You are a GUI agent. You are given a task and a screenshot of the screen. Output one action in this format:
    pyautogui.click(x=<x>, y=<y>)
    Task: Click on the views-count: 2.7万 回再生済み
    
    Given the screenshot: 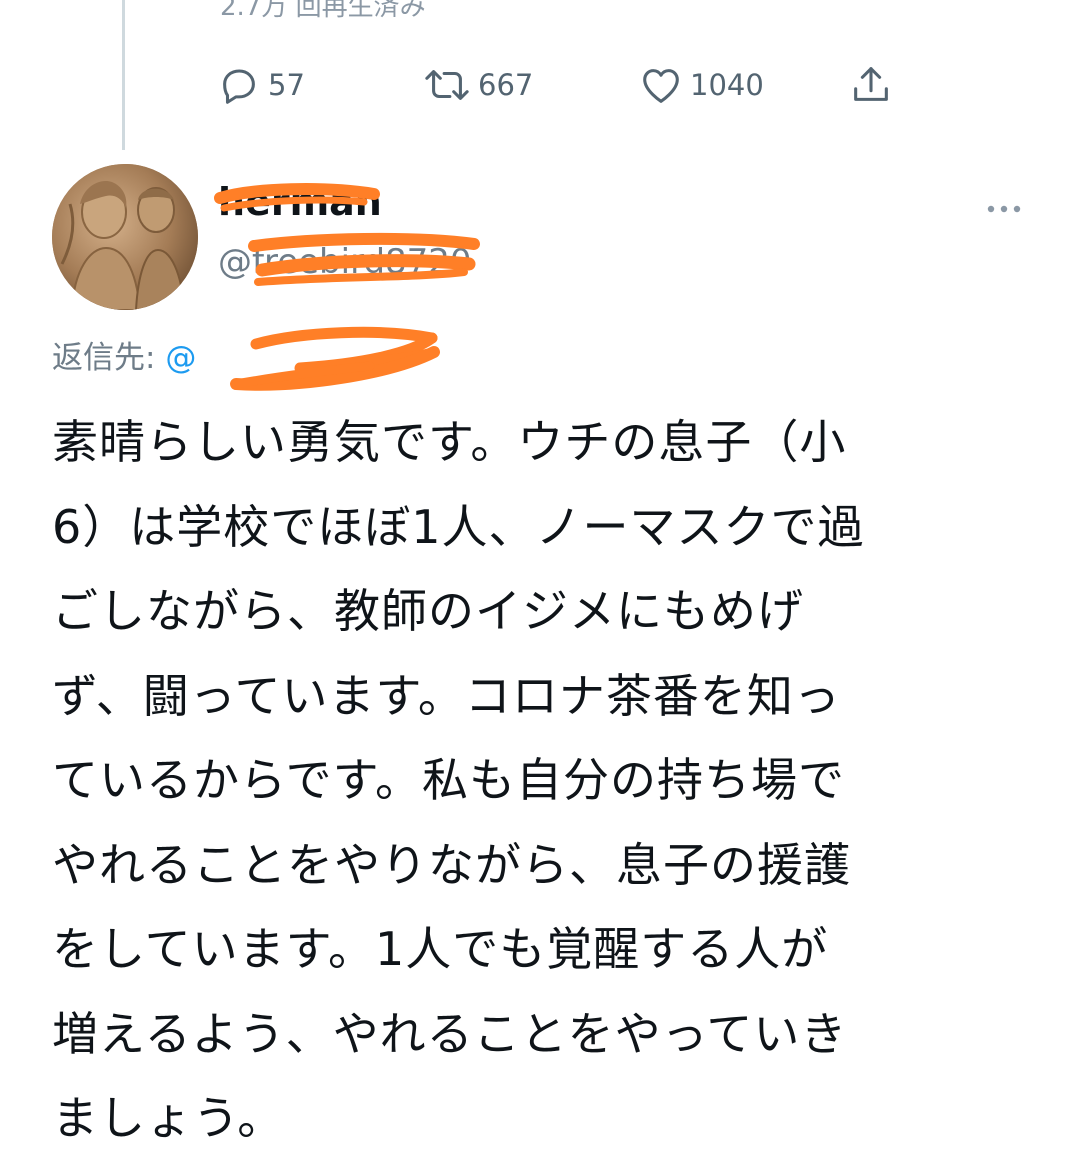 What is the action you would take?
    pyautogui.click(x=323, y=11)
    